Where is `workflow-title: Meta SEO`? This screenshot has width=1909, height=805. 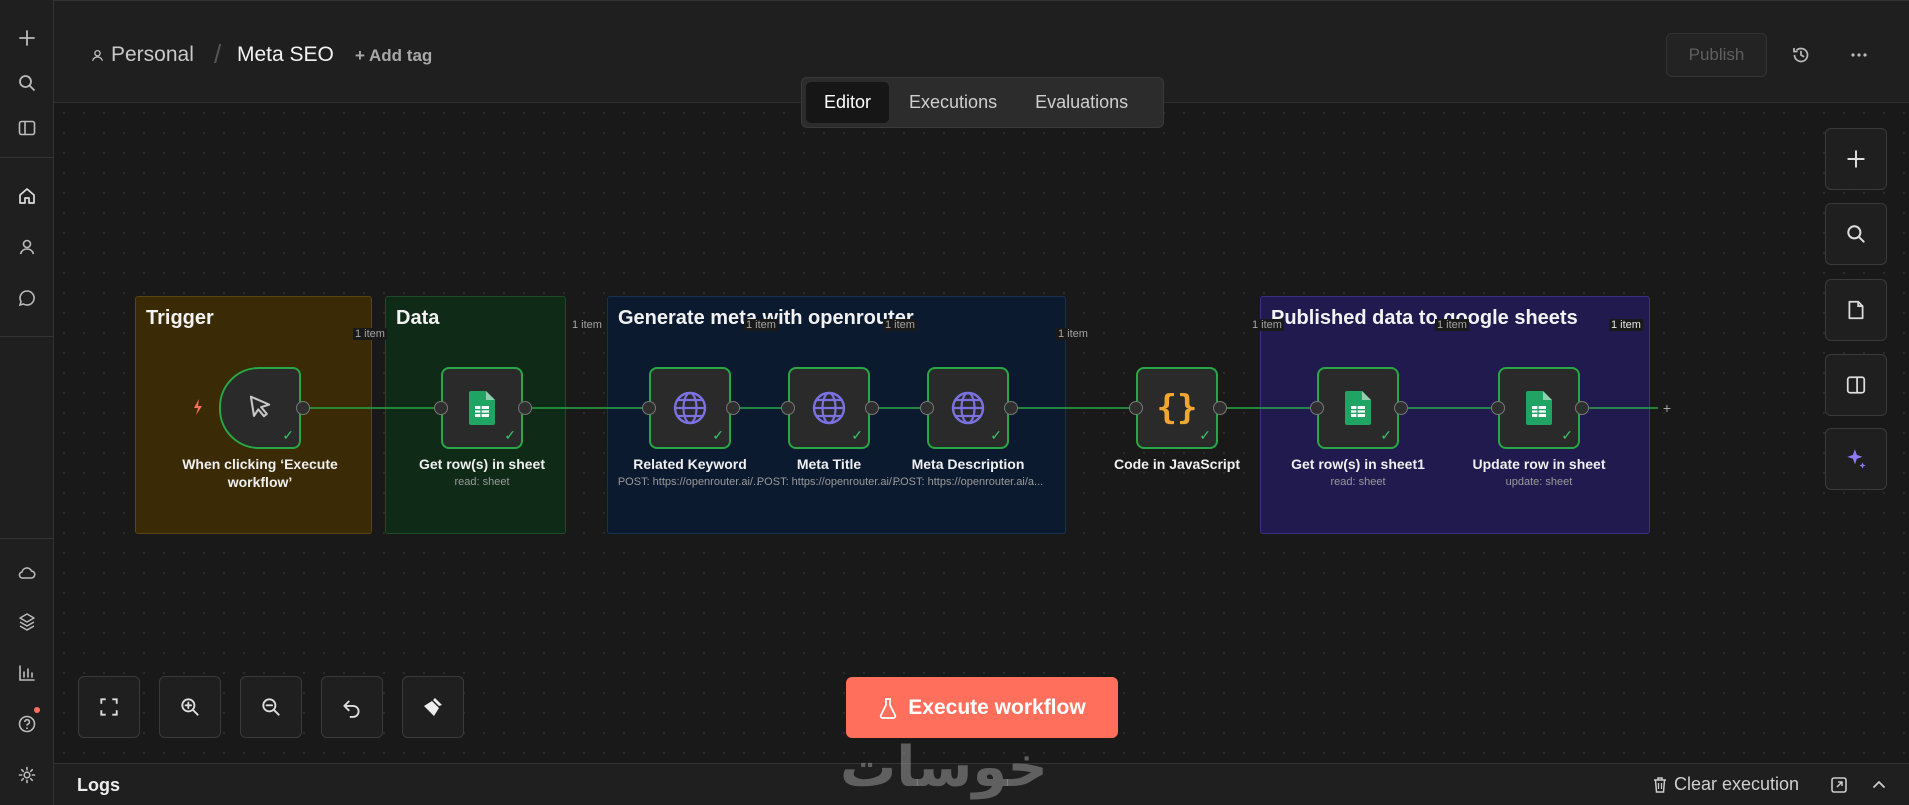 workflow-title: Meta SEO is located at coordinates (285, 55).